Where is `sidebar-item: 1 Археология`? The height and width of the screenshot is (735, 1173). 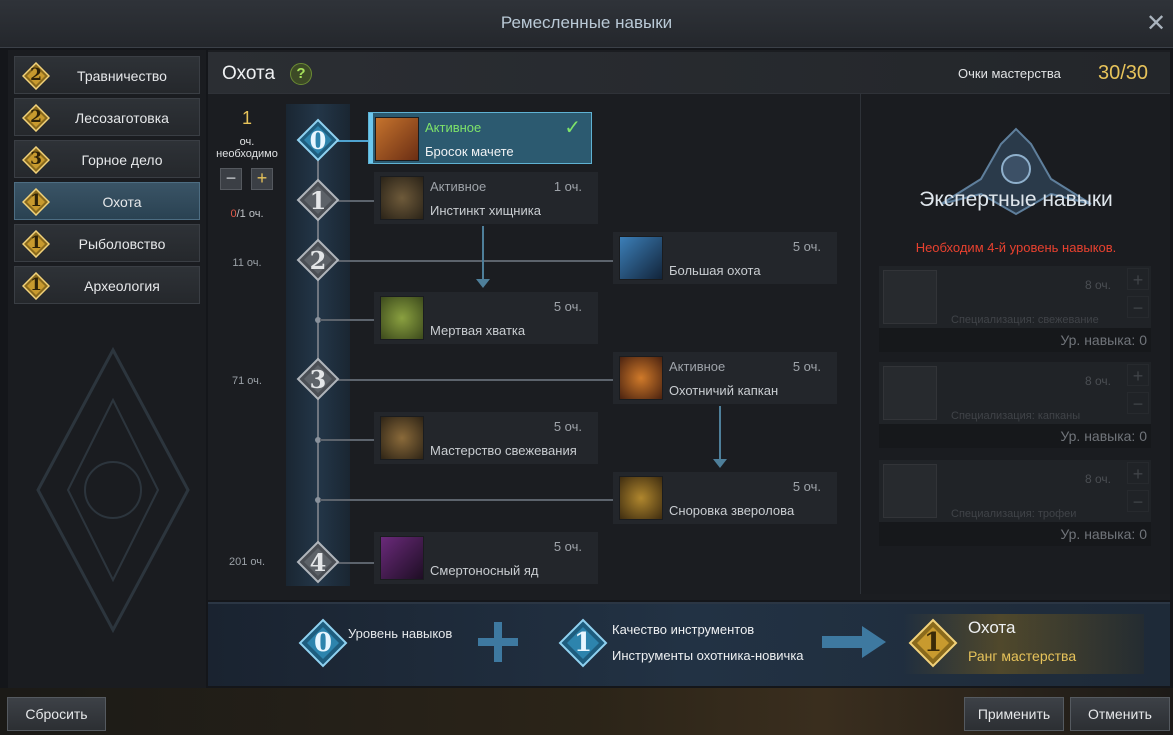 sidebar-item: 1 Археология is located at coordinates (107, 285).